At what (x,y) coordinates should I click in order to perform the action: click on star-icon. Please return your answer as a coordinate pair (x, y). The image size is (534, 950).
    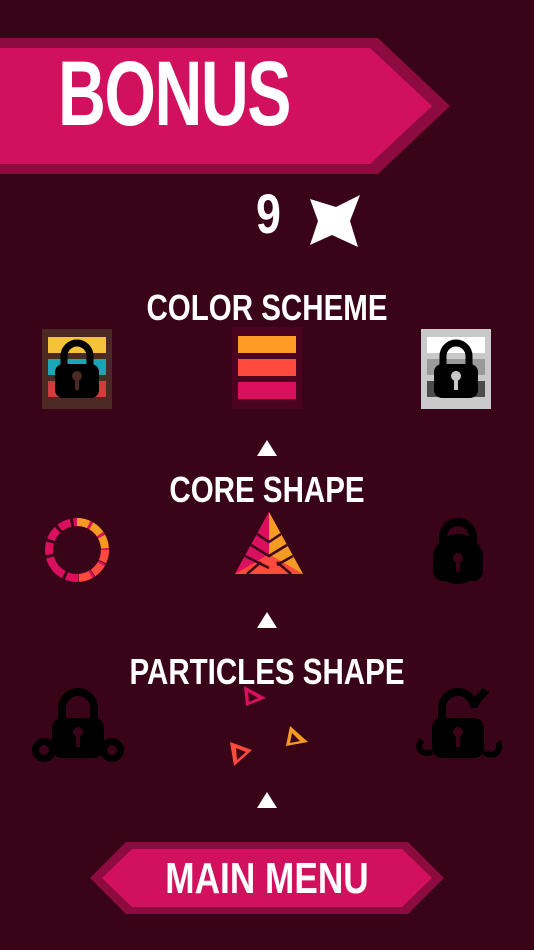
    Looking at the image, I should click on (335, 221).